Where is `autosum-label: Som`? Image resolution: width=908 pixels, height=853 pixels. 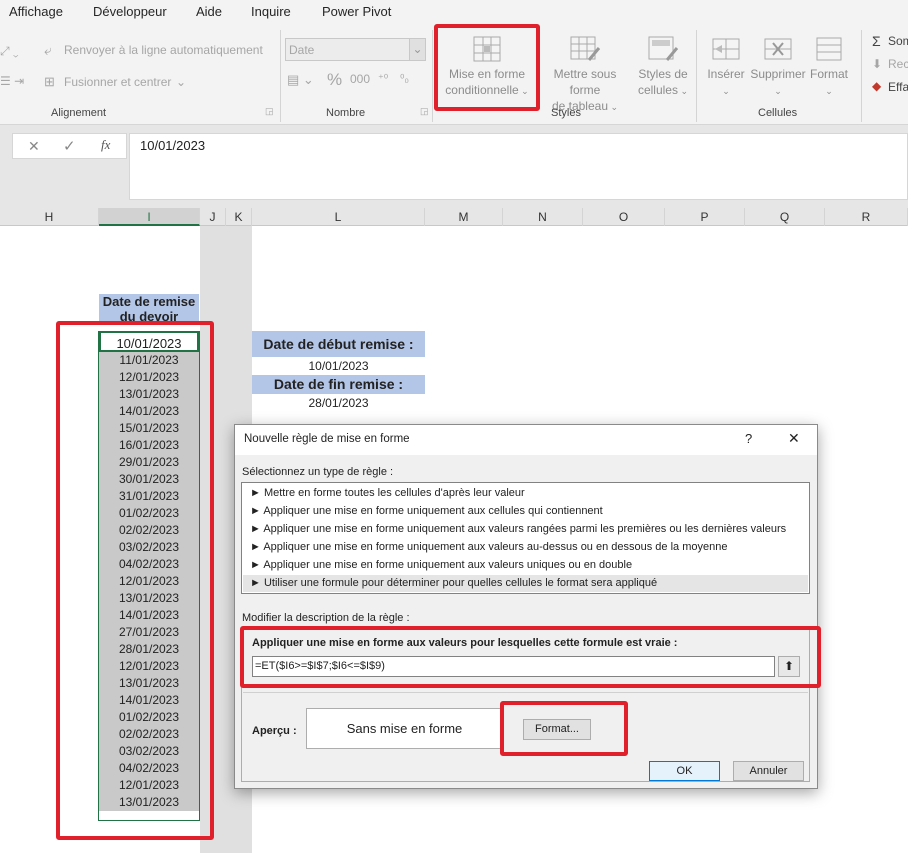
autosum-label: Som is located at coordinates (898, 41).